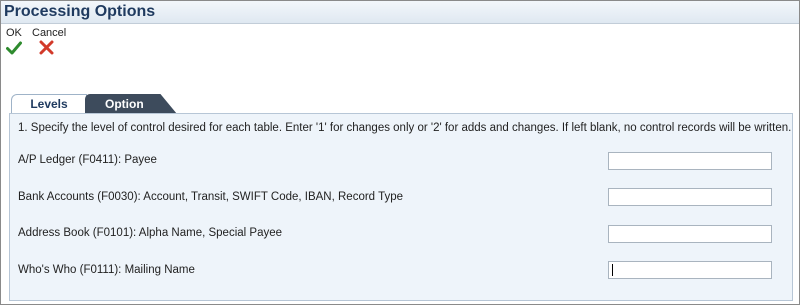  Describe the element at coordinates (400, 43) in the screenshot. I see `toolbar: OK Cancel` at that location.